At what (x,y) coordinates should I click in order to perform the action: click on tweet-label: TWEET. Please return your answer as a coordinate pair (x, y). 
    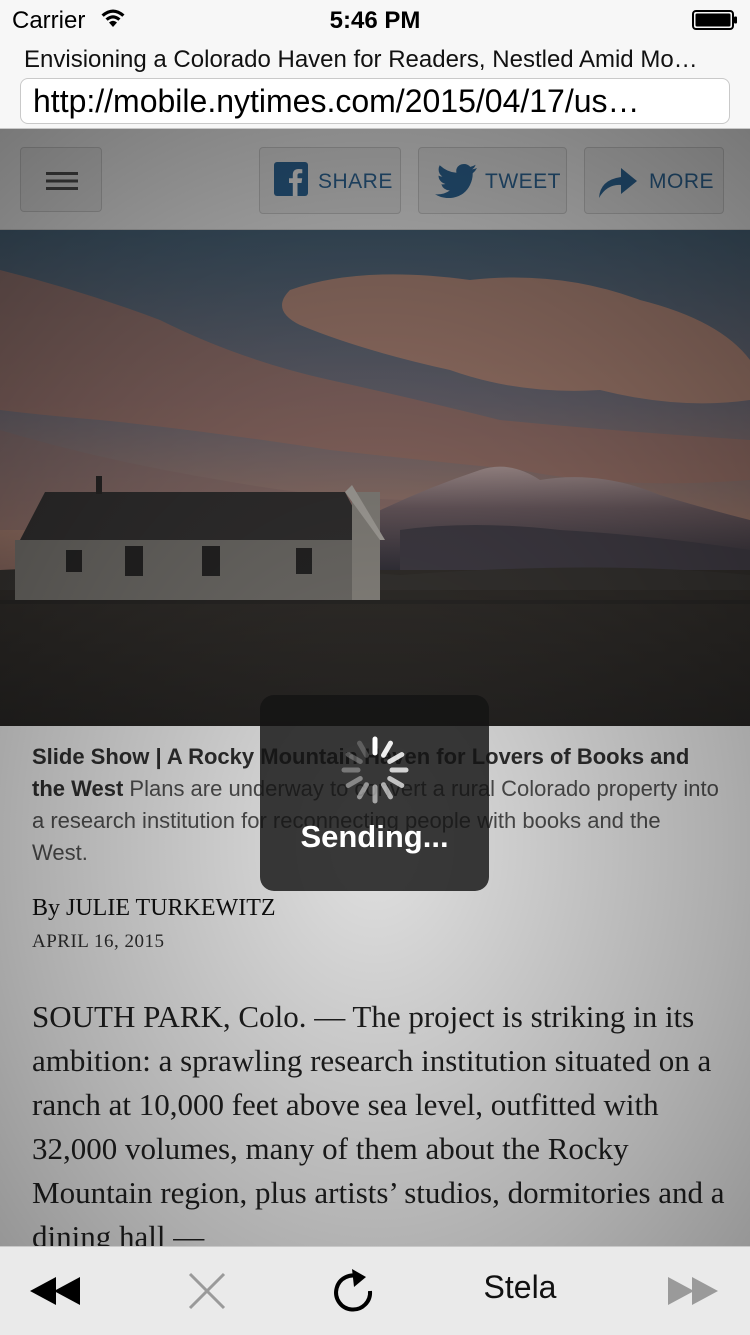
    Looking at the image, I should click on (523, 181).